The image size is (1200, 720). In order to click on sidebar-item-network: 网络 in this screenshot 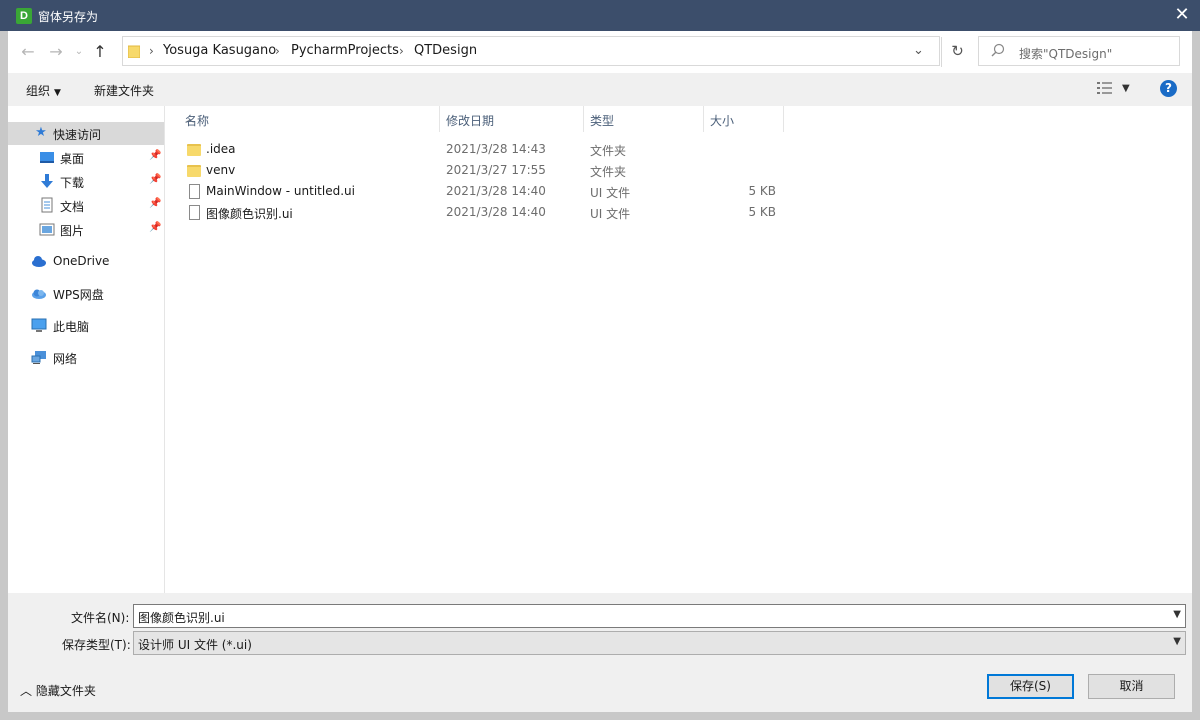, I will do `click(86, 357)`.